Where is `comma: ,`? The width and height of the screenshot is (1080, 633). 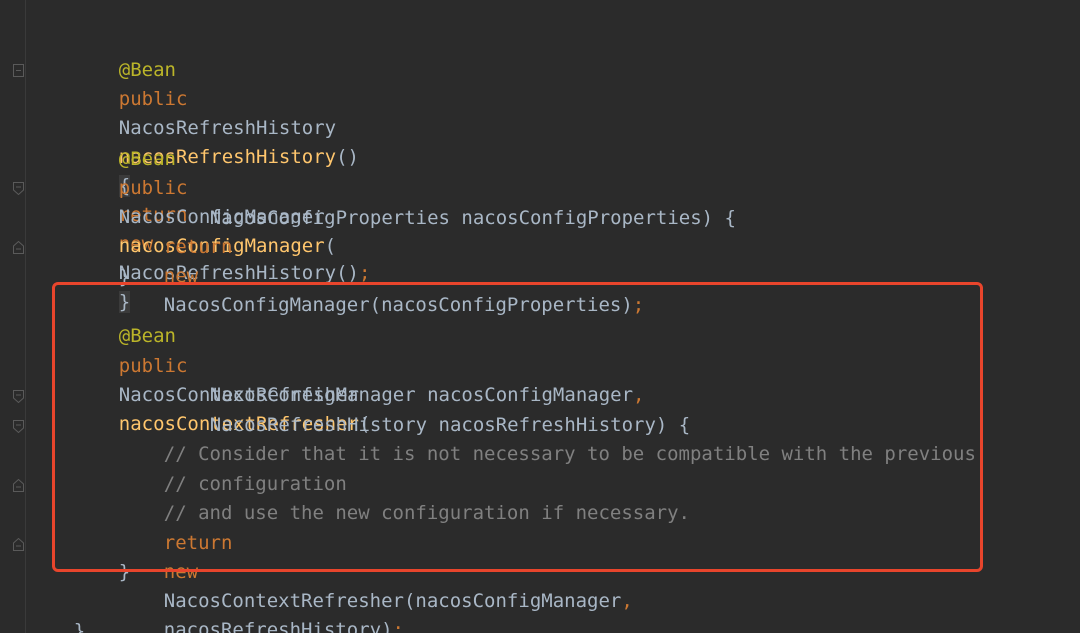 comma: , is located at coordinates (626, 601).